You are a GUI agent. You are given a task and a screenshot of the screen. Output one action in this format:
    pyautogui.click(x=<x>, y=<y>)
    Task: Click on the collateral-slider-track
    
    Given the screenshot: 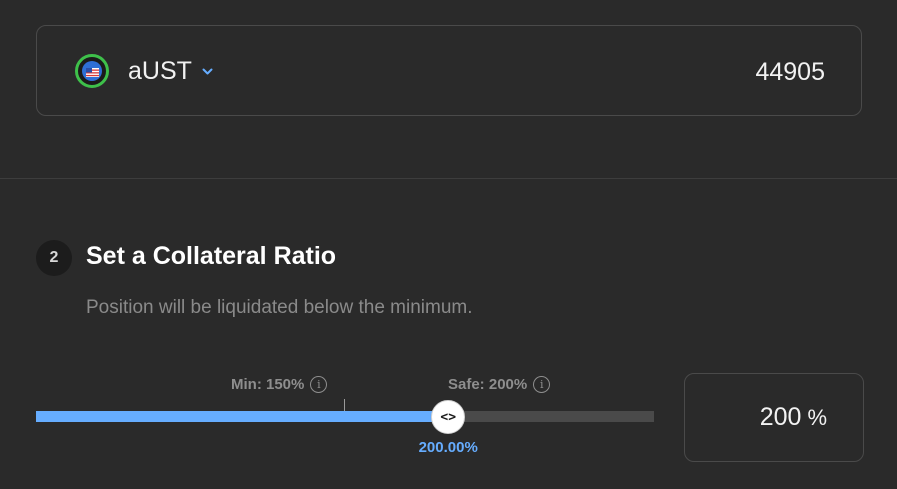 What is the action you would take?
    pyautogui.click(x=345, y=416)
    